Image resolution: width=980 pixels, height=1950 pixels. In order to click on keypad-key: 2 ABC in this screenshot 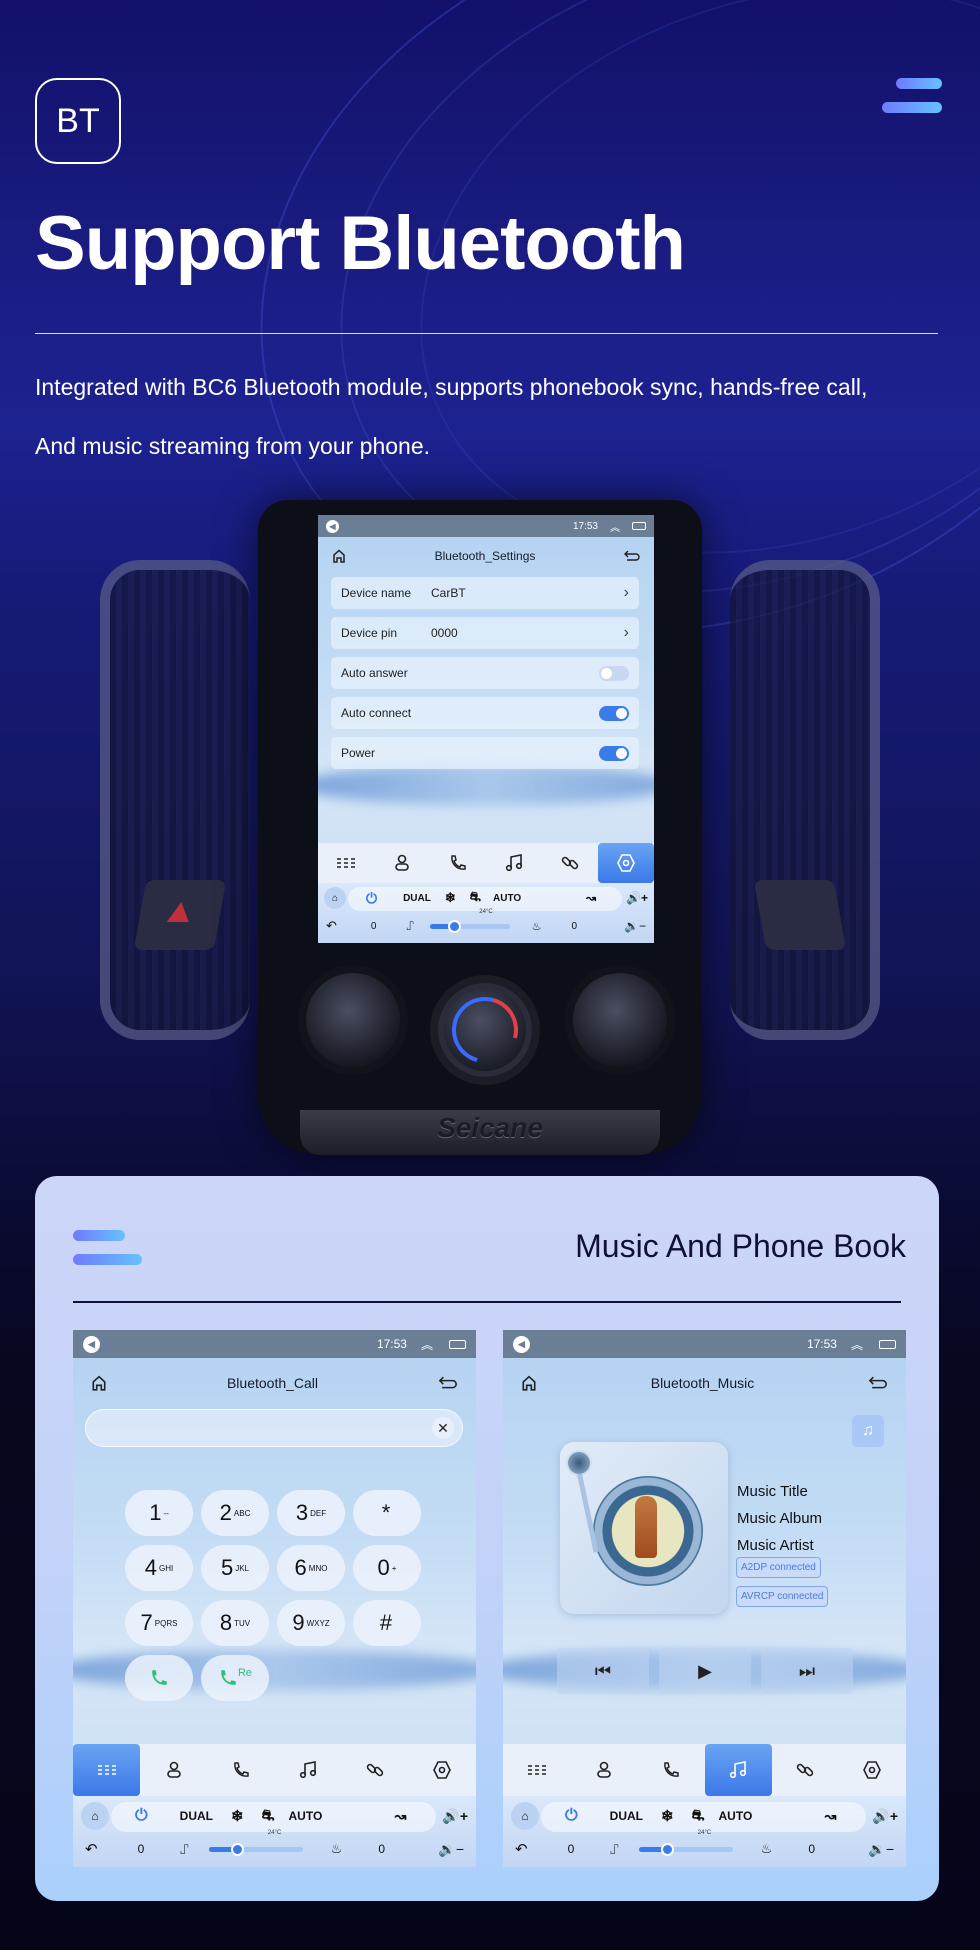, I will do `click(235, 1513)`.